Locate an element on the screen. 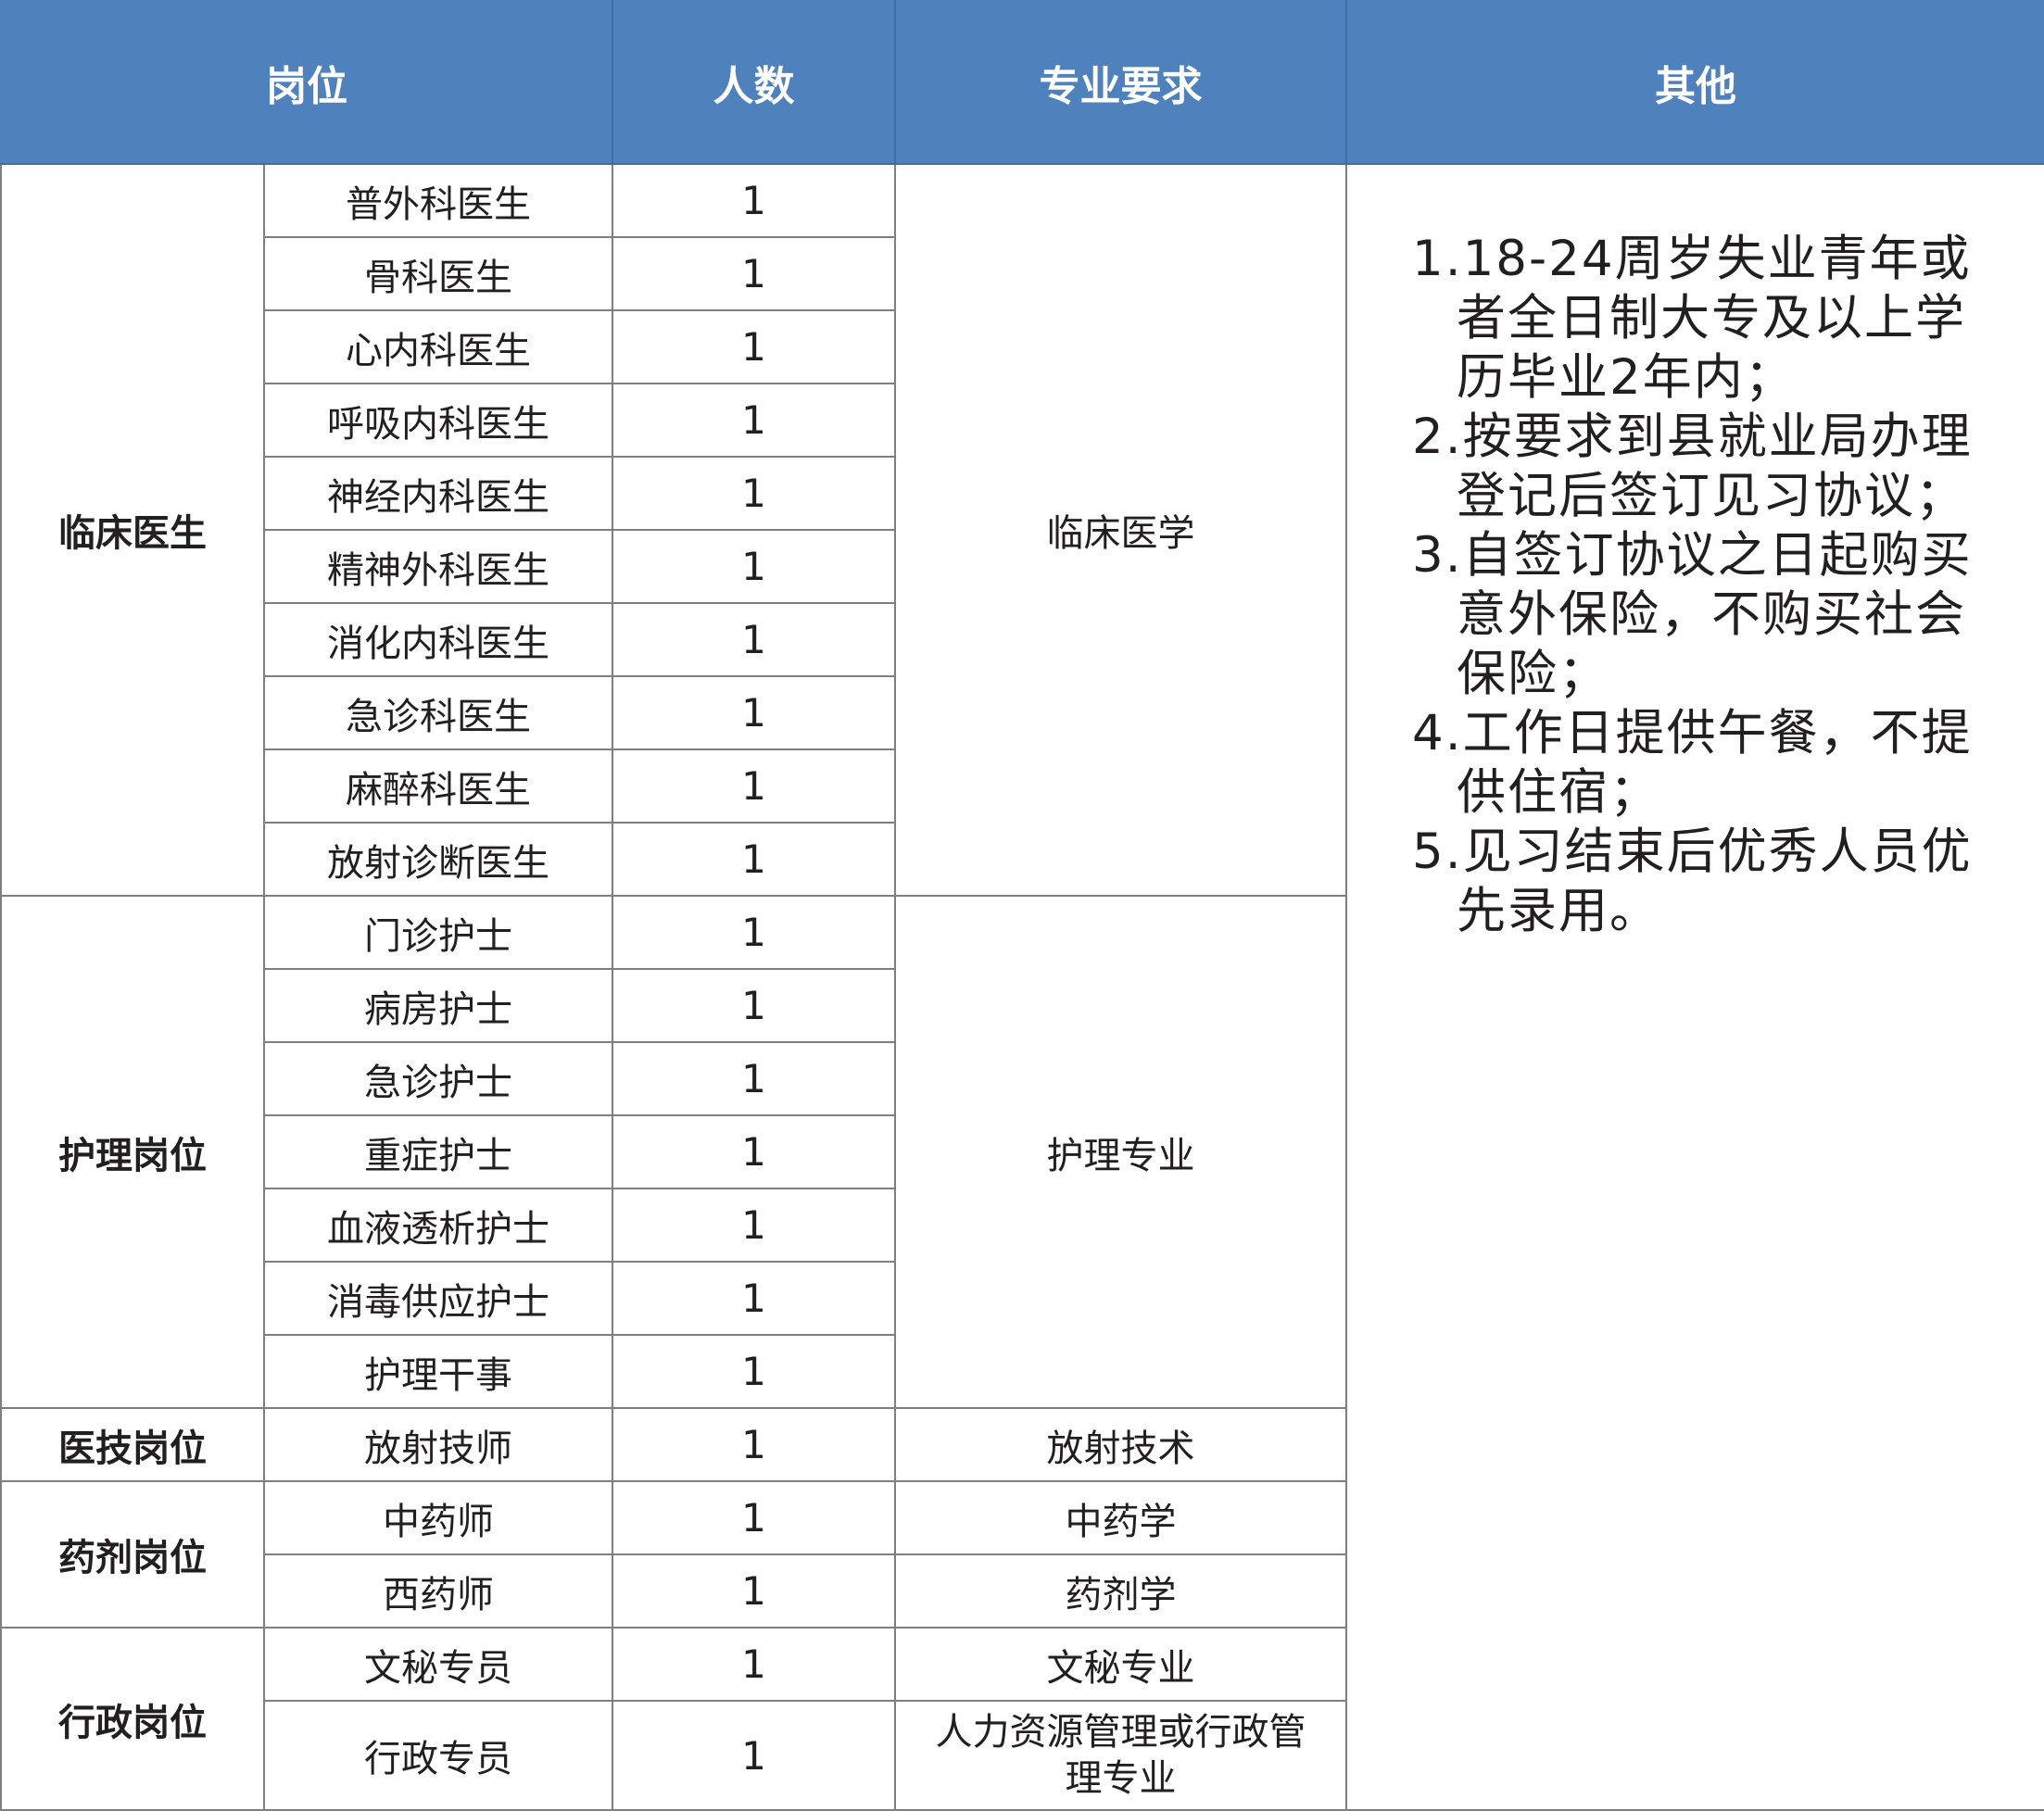 The height and width of the screenshot is (1811, 2044). post-cell: 文秘专员 is located at coordinates (438, 1664).